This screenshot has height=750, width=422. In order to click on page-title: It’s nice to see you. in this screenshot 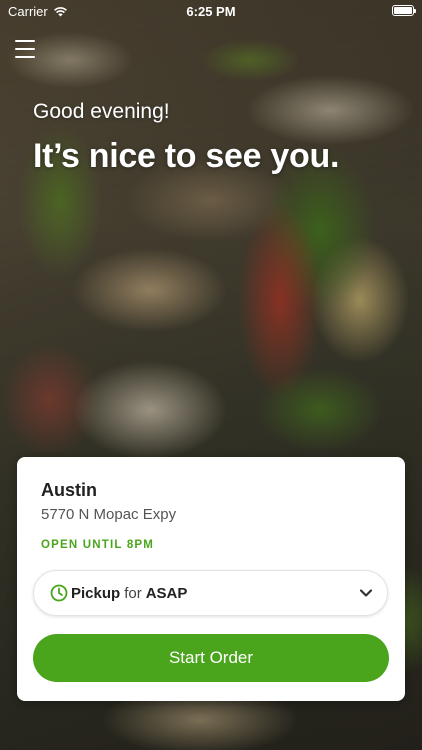, I will do `click(186, 156)`.